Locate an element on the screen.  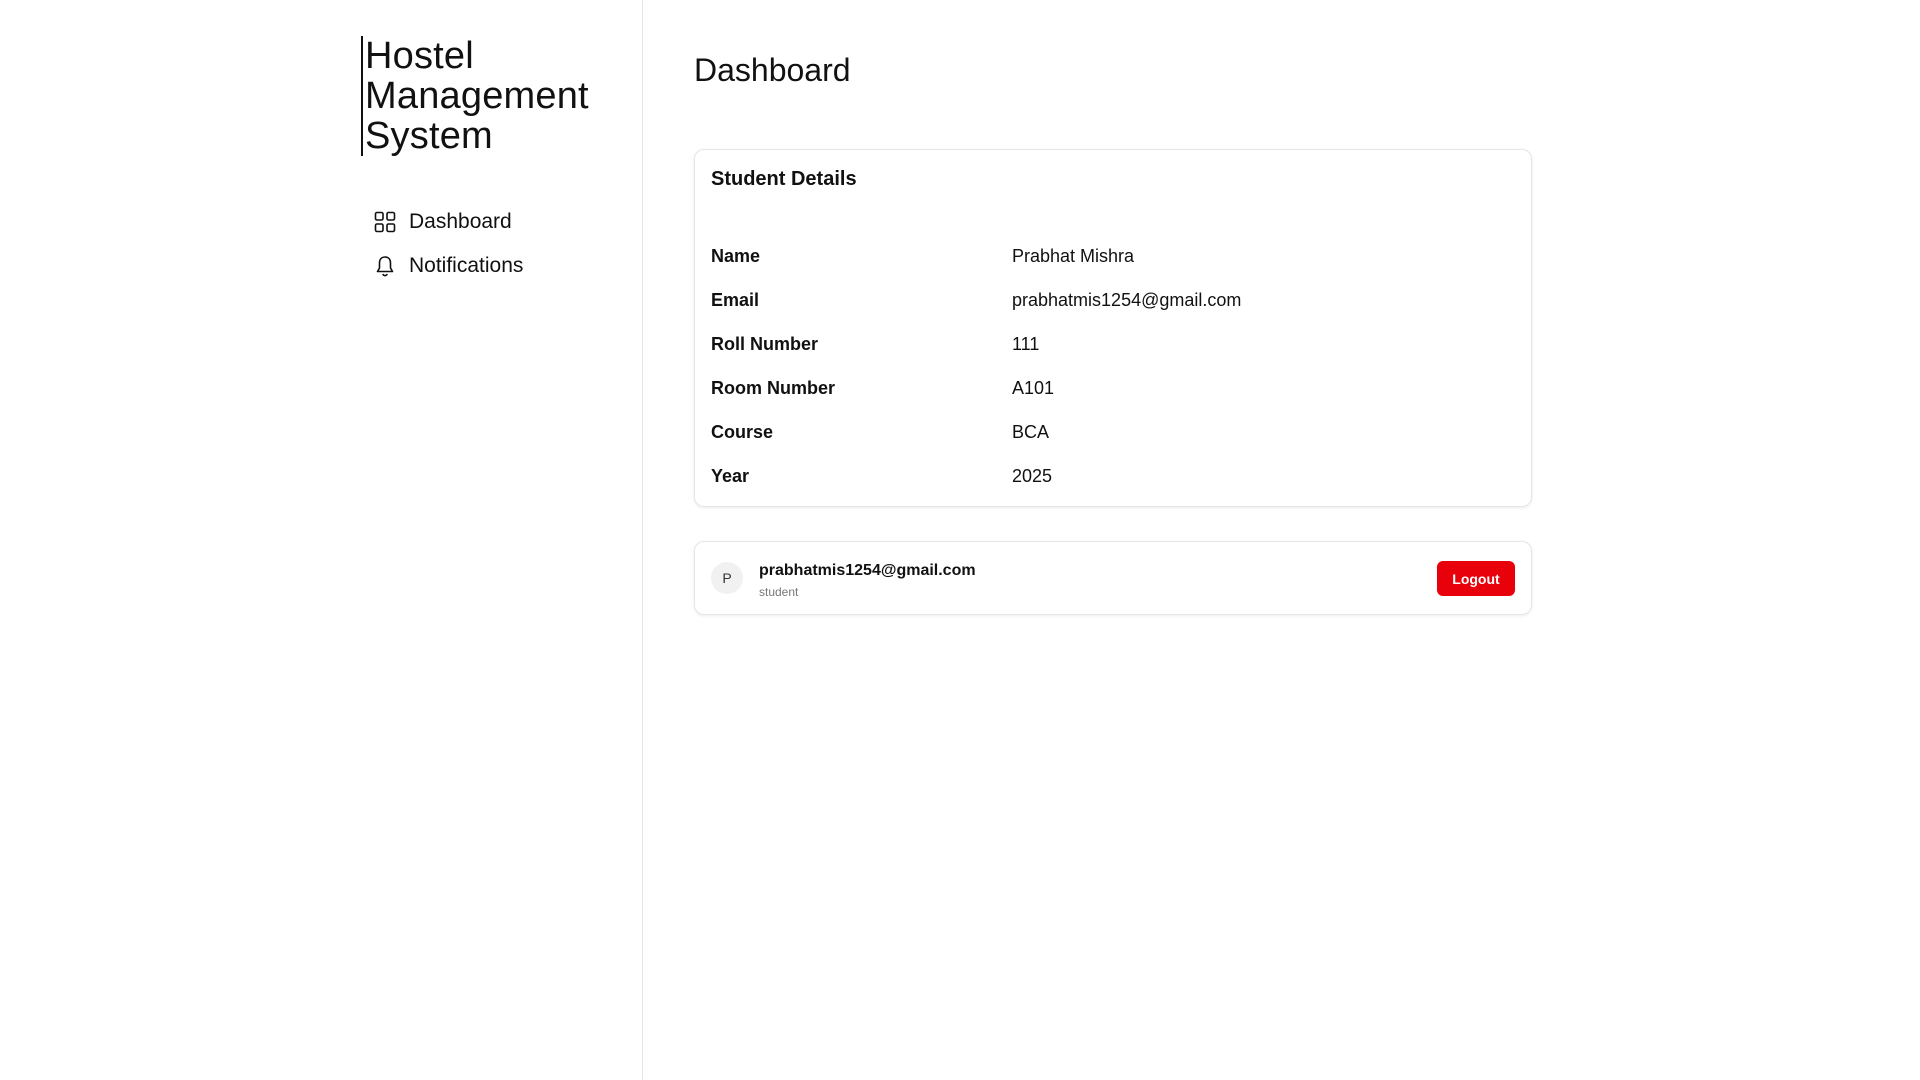
user-email: prabhatmis1254@gmail.com is located at coordinates (867, 570).